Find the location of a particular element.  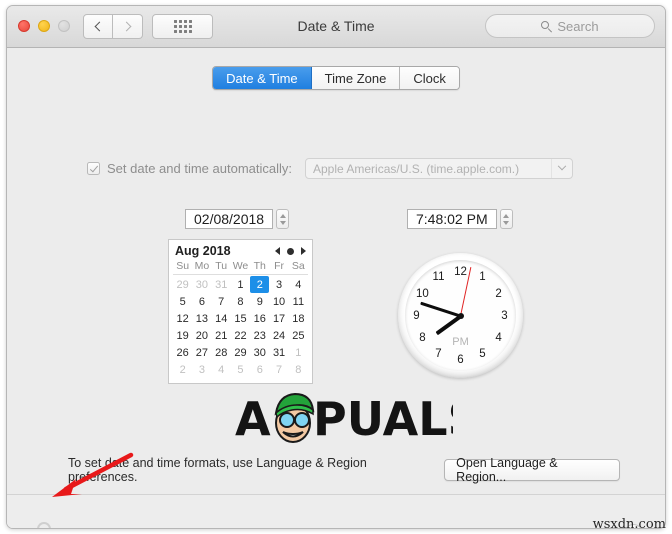

calendar-week-row: 2345678 is located at coordinates (240, 369).